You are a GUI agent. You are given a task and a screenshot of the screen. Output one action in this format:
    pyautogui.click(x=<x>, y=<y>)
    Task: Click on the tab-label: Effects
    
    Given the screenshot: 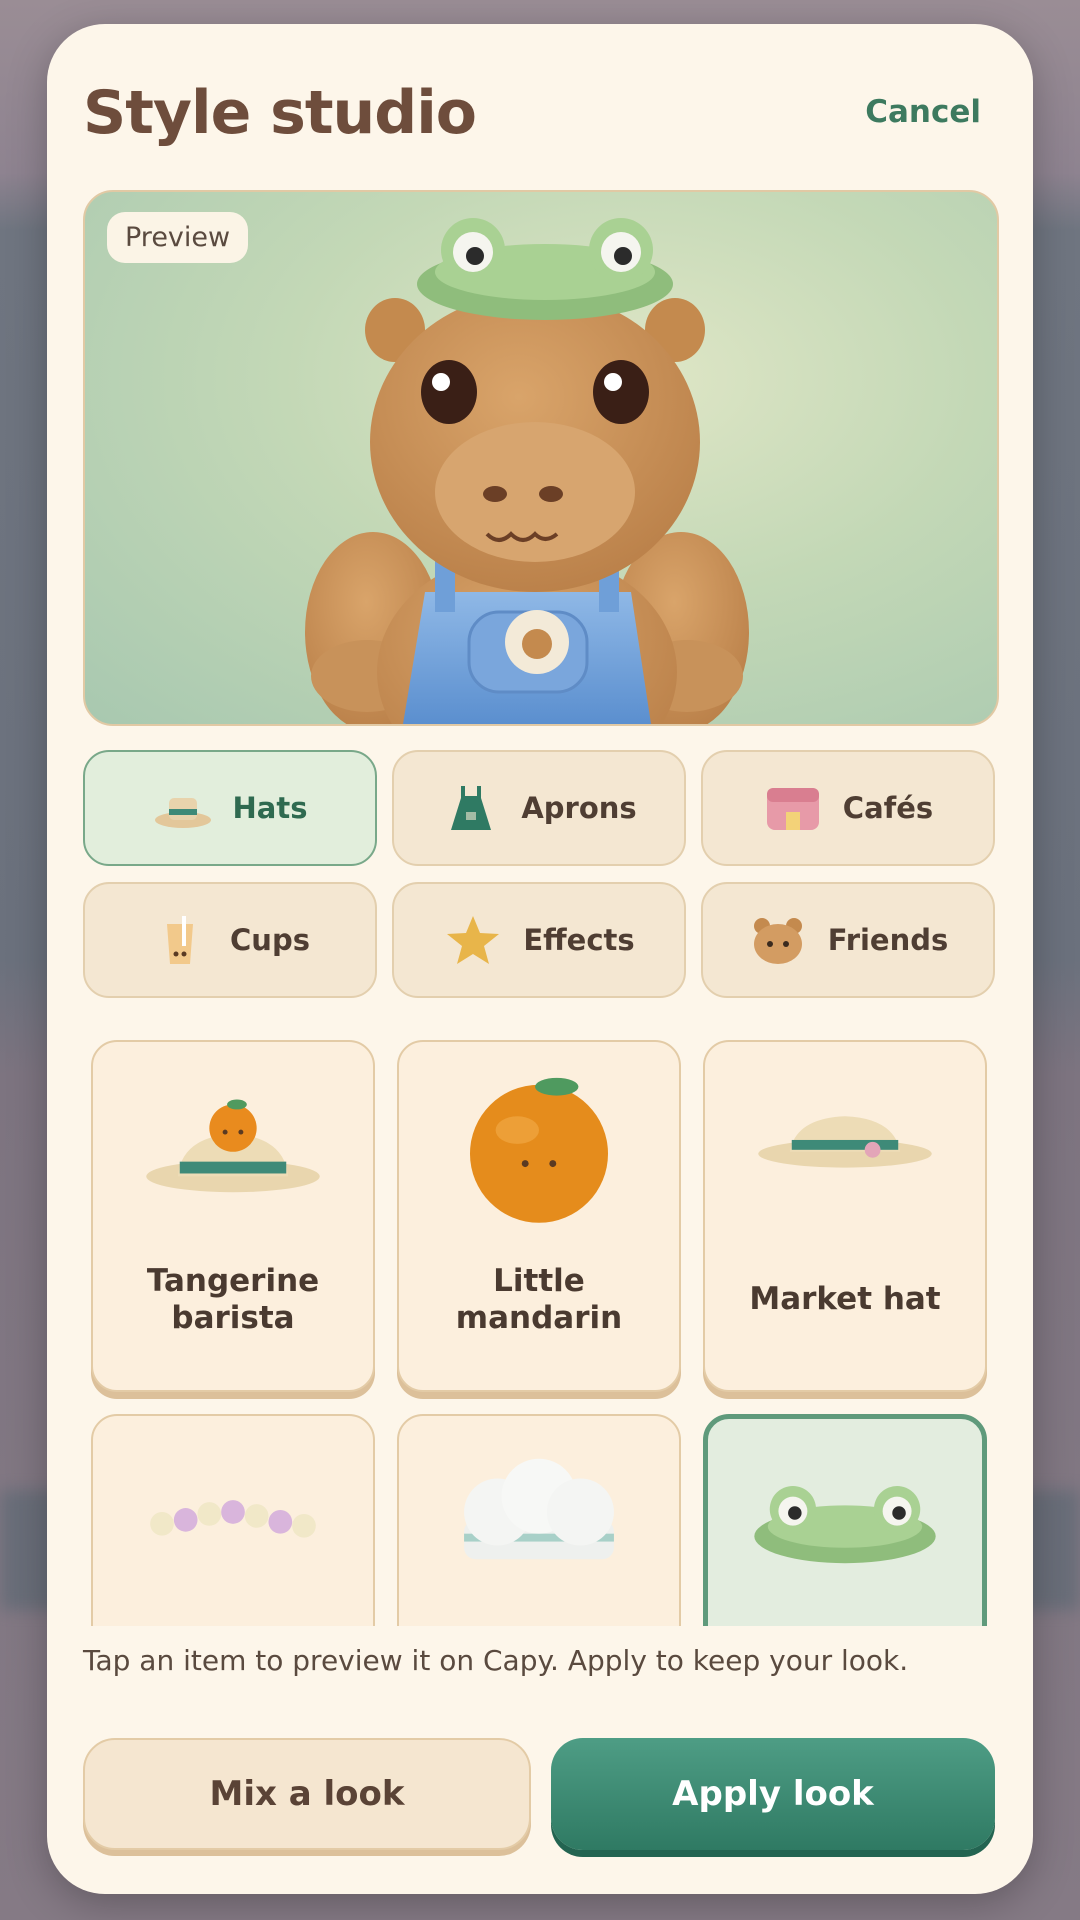 What is the action you would take?
    pyautogui.click(x=579, y=940)
    